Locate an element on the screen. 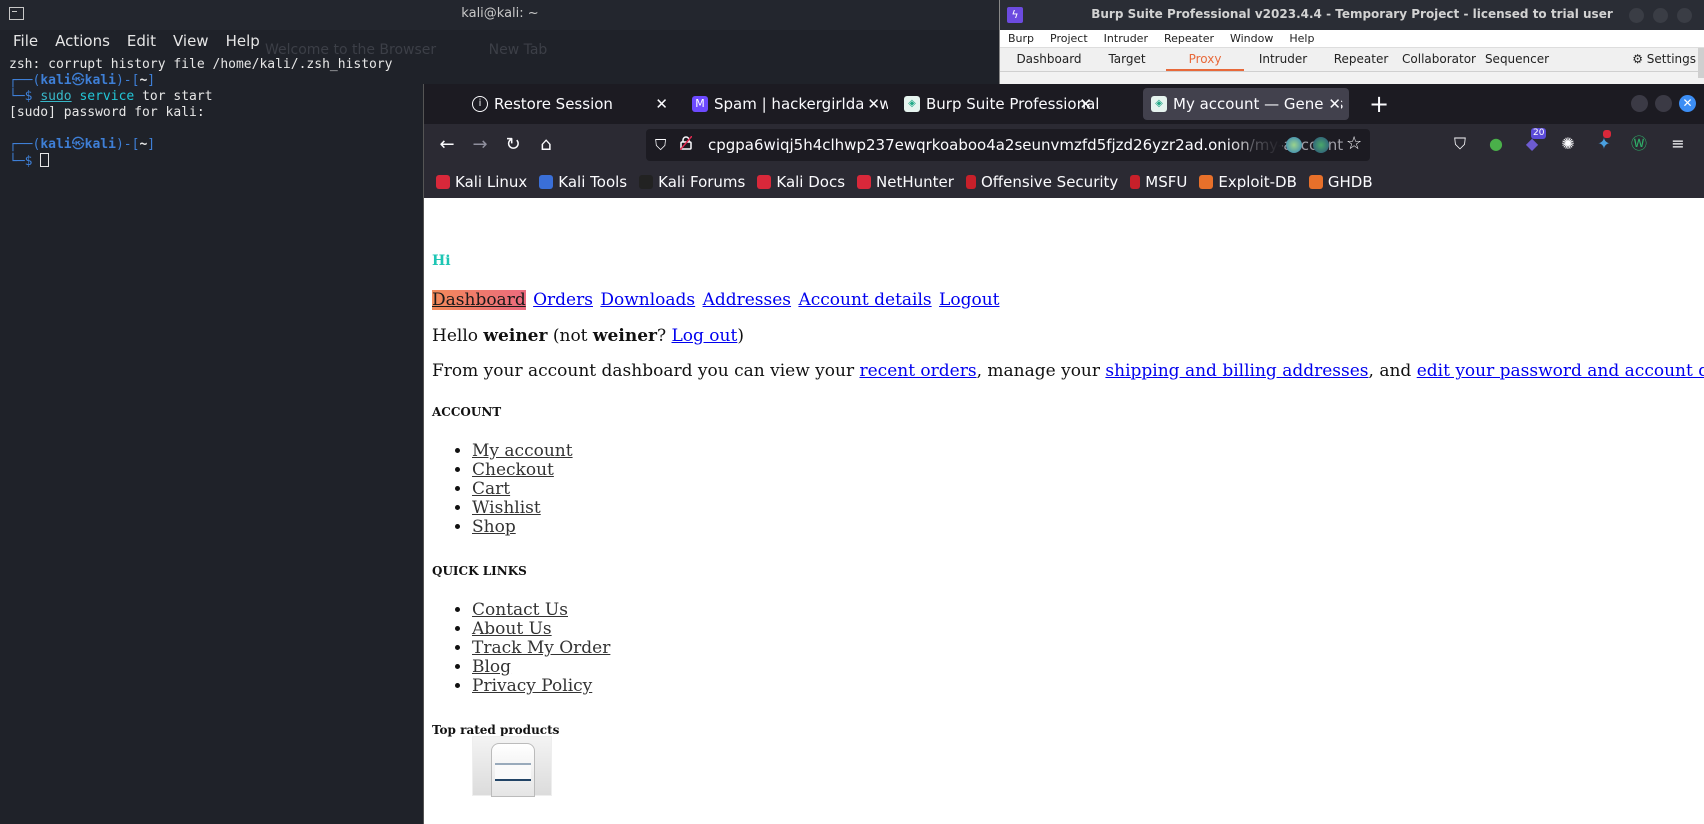 The image size is (1704, 824). bookmark-offensive-security: Offensive Security is located at coordinates (1042, 182).